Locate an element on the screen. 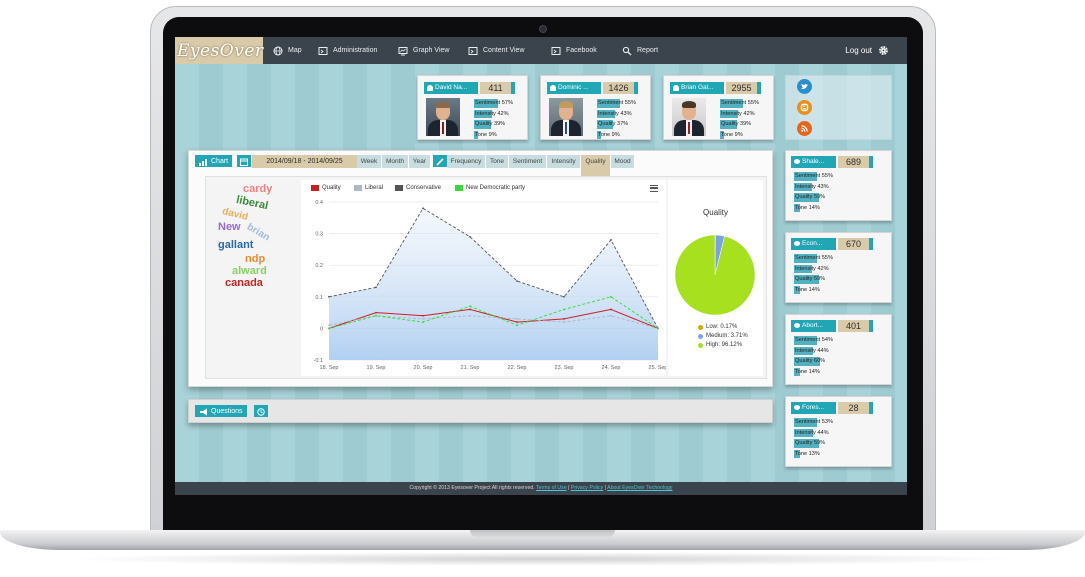 The height and width of the screenshot is (577, 1085). calendar-button is located at coordinates (244, 161).